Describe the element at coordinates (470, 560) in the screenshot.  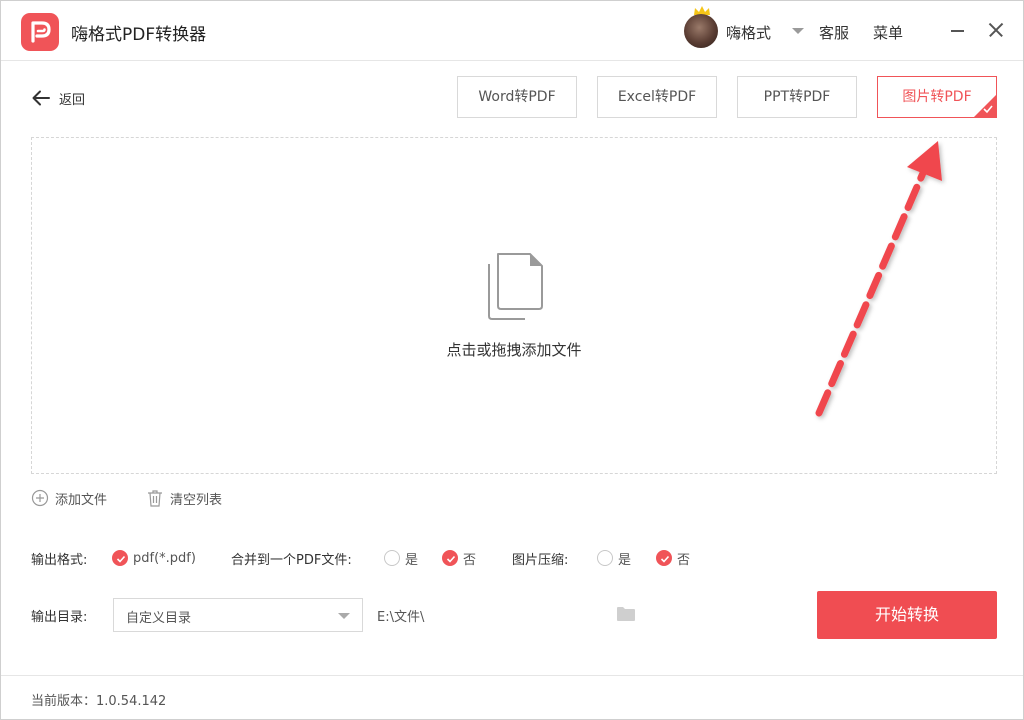
I see `merge-no-label: 否` at that location.